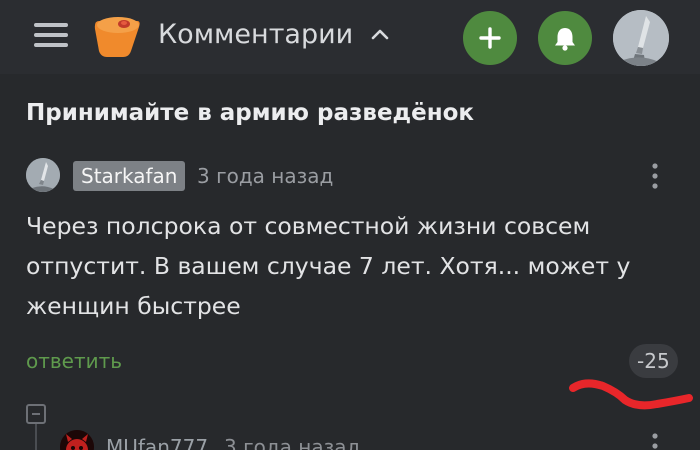 The image size is (700, 450). I want to click on post-title: Принимайте в армию разведёнок, so click(250, 113).